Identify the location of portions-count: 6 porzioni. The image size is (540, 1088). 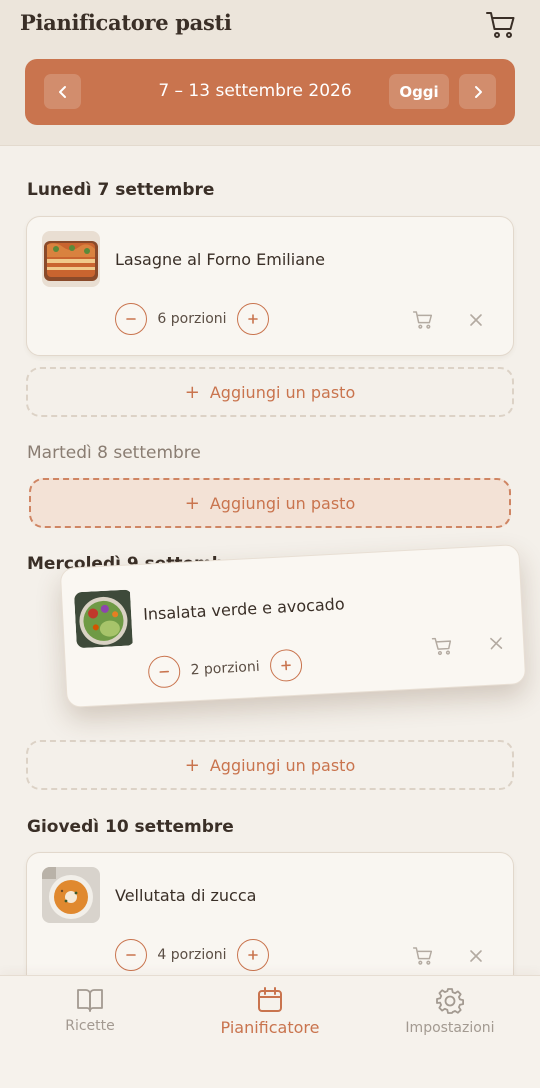
(192, 319).